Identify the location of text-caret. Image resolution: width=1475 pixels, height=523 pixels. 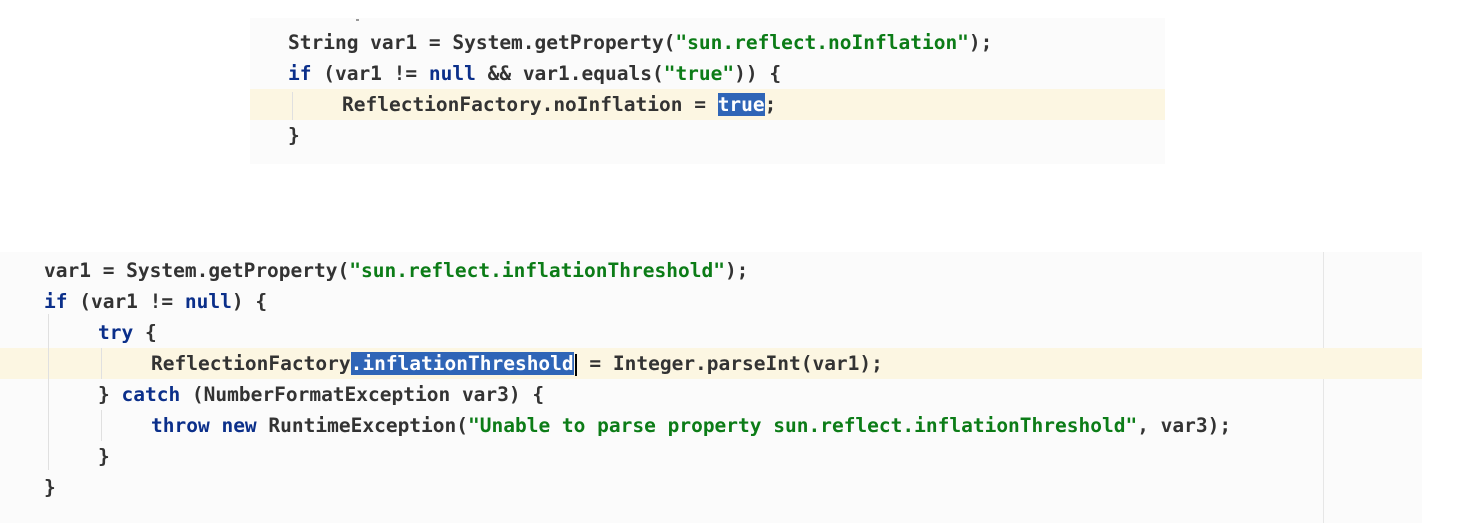
(575, 364).